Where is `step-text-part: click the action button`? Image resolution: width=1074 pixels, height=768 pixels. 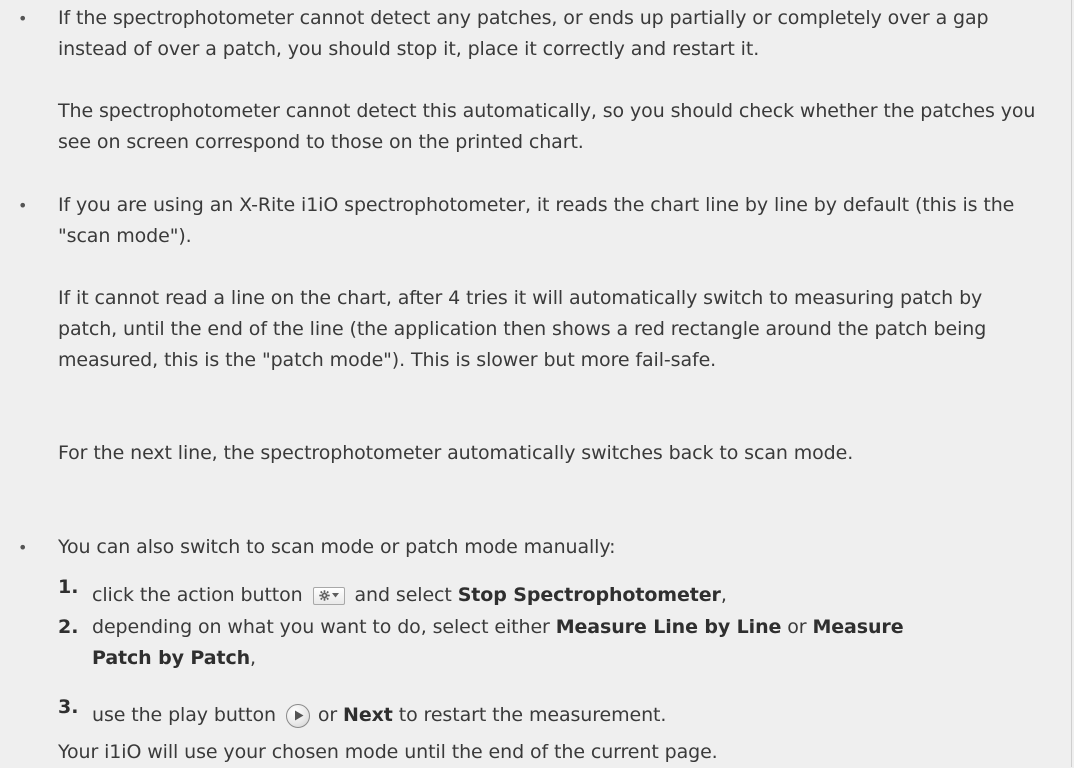 step-text-part: click the action button is located at coordinates (197, 595).